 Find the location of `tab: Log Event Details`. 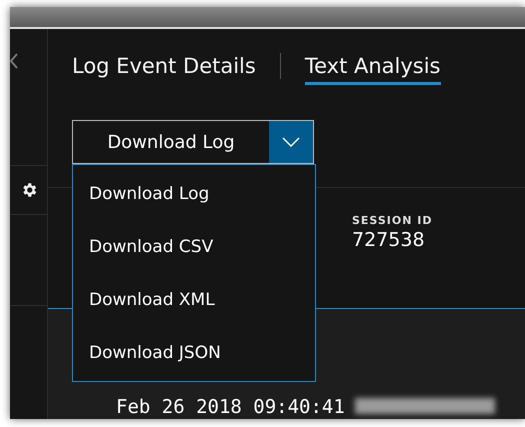

tab: Log Event Details is located at coordinates (164, 69).